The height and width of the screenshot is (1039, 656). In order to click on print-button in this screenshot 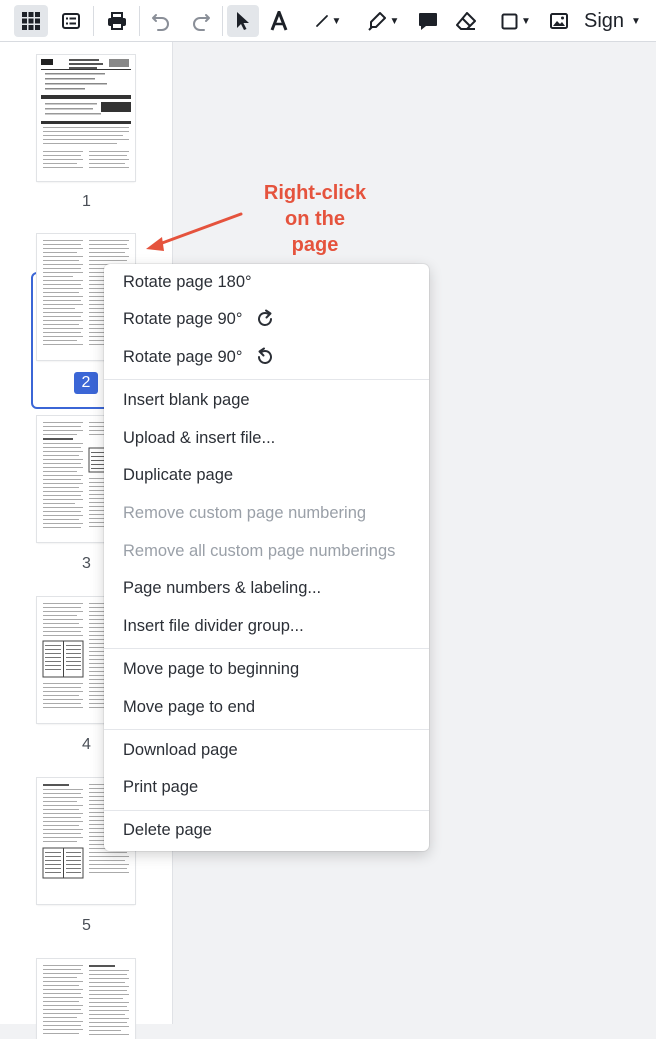, I will do `click(117, 21)`.